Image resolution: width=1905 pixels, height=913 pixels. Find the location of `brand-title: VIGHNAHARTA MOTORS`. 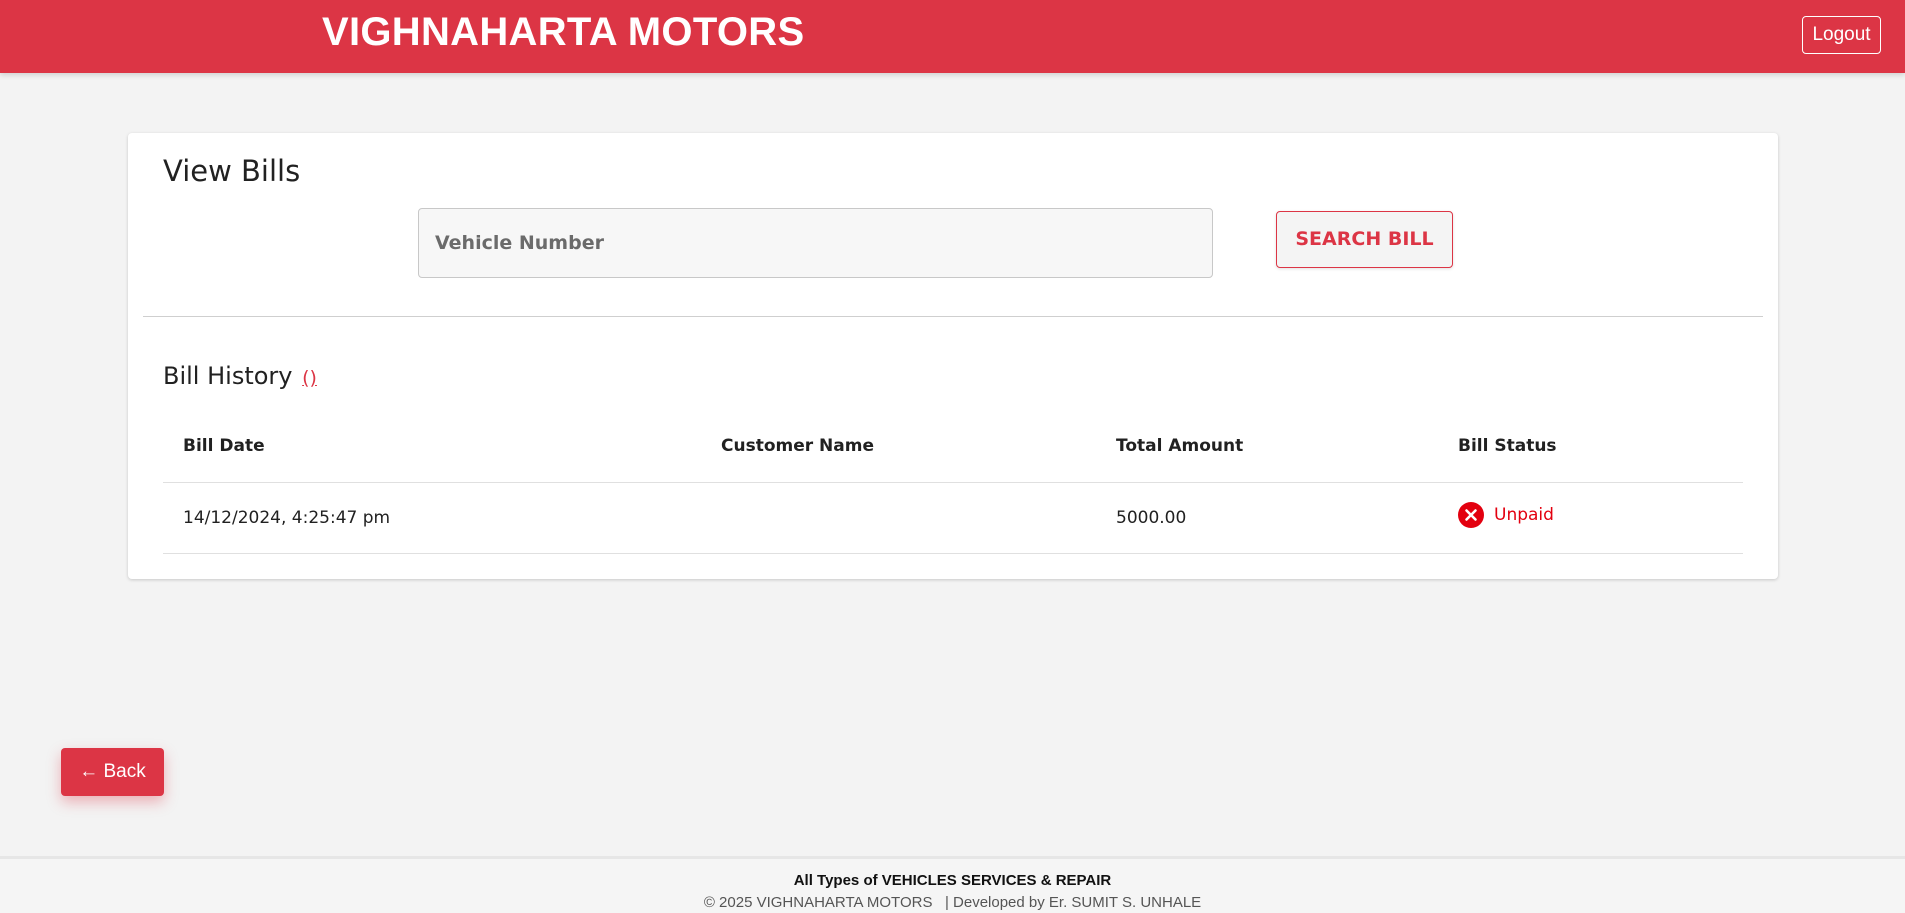

brand-title: VIGHNAHARTA MOTORS is located at coordinates (563, 32).